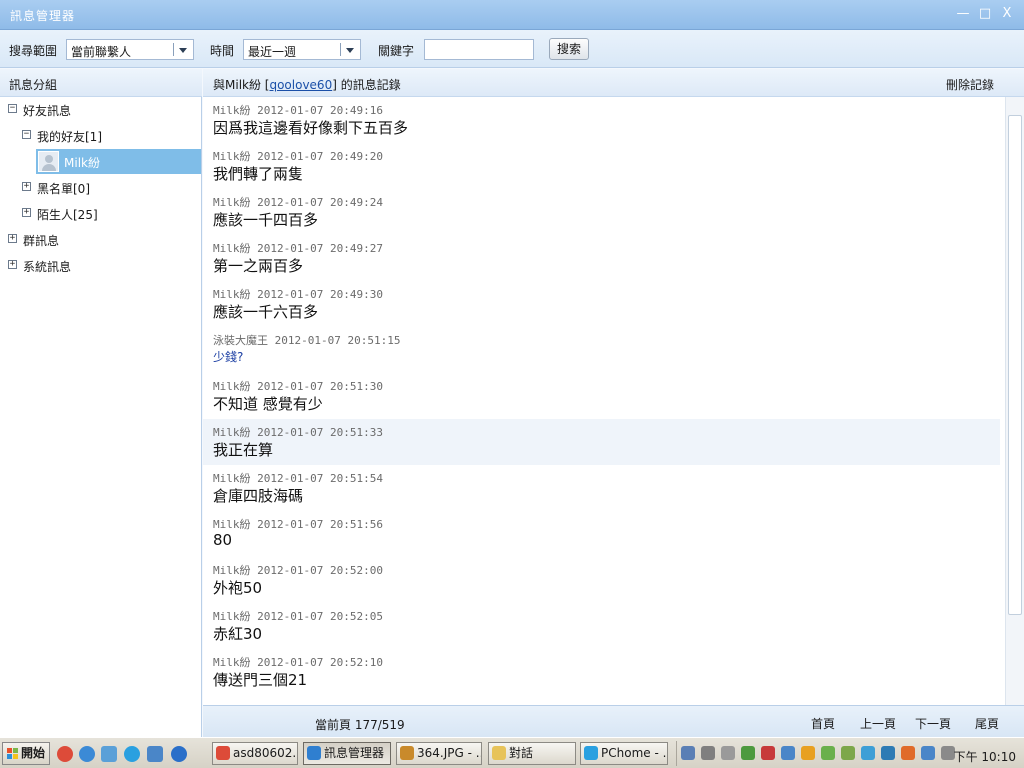  What do you see at coordinates (601, 212) in the screenshot?
I see `message-item: Milk紛 2012-01-07 20:49:24 應該一千四百多` at bounding box center [601, 212].